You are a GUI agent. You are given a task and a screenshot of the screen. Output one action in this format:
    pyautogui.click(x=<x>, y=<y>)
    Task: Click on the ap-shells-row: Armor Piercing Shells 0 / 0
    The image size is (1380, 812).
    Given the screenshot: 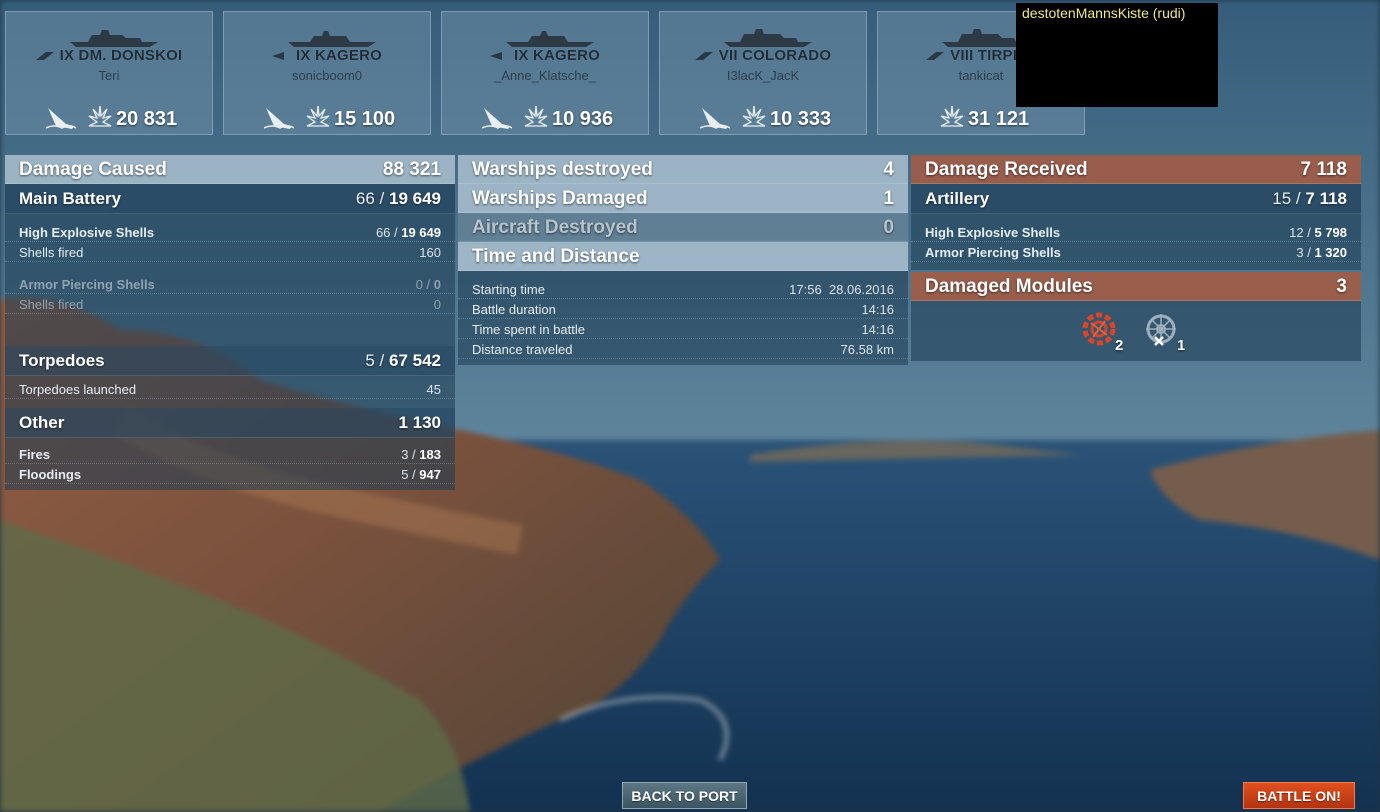 What is the action you would take?
    pyautogui.click(x=230, y=284)
    